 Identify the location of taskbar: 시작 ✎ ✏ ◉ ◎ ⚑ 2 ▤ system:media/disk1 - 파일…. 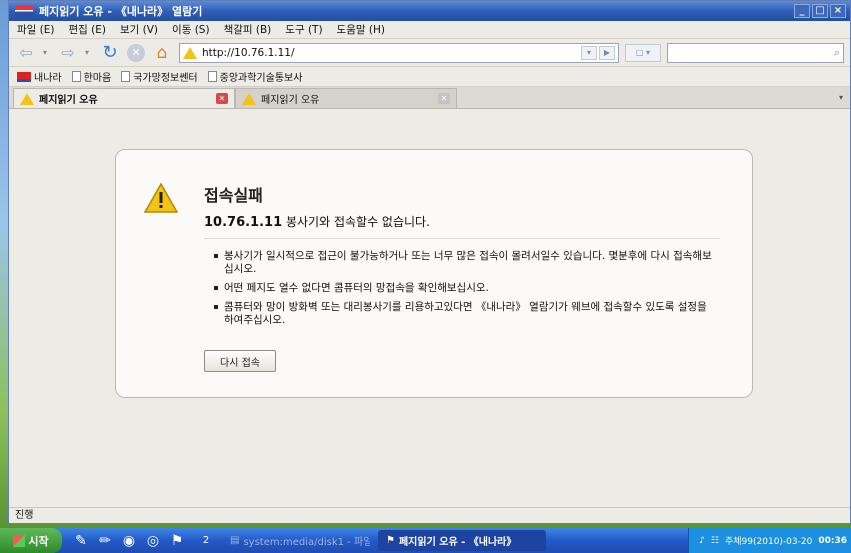
(425, 540).